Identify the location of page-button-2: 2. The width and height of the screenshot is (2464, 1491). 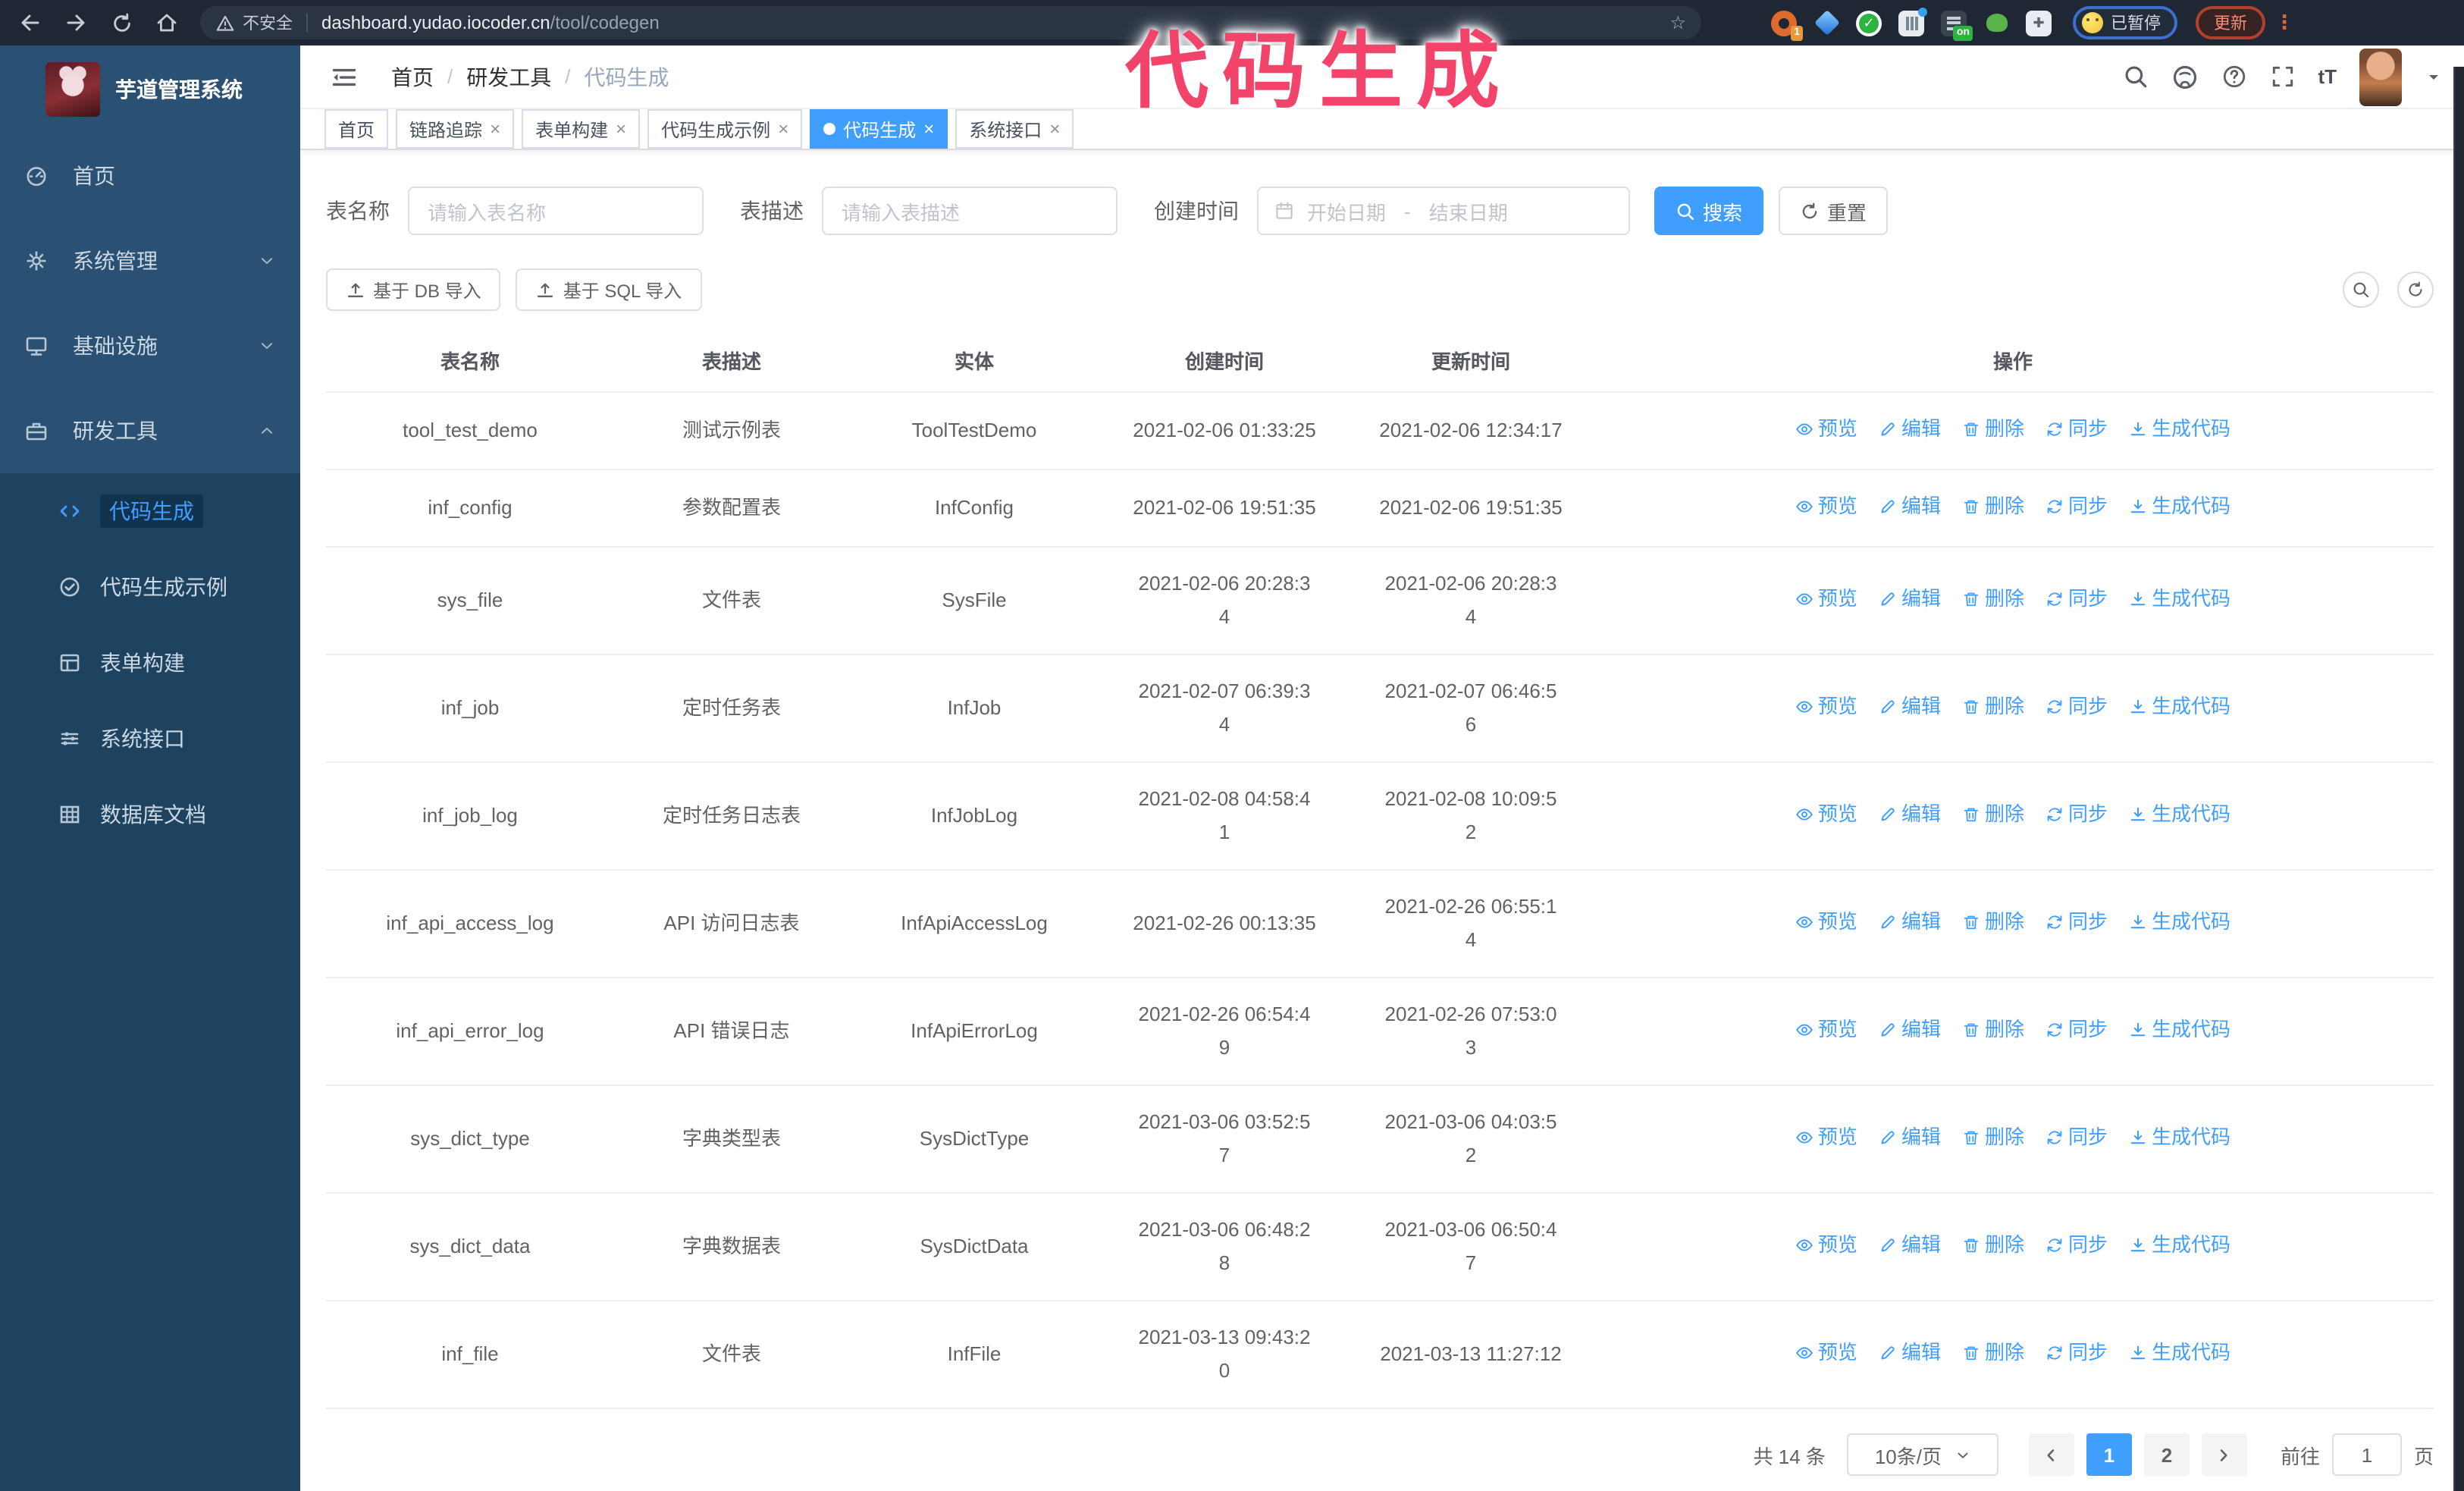
(2166, 1454).